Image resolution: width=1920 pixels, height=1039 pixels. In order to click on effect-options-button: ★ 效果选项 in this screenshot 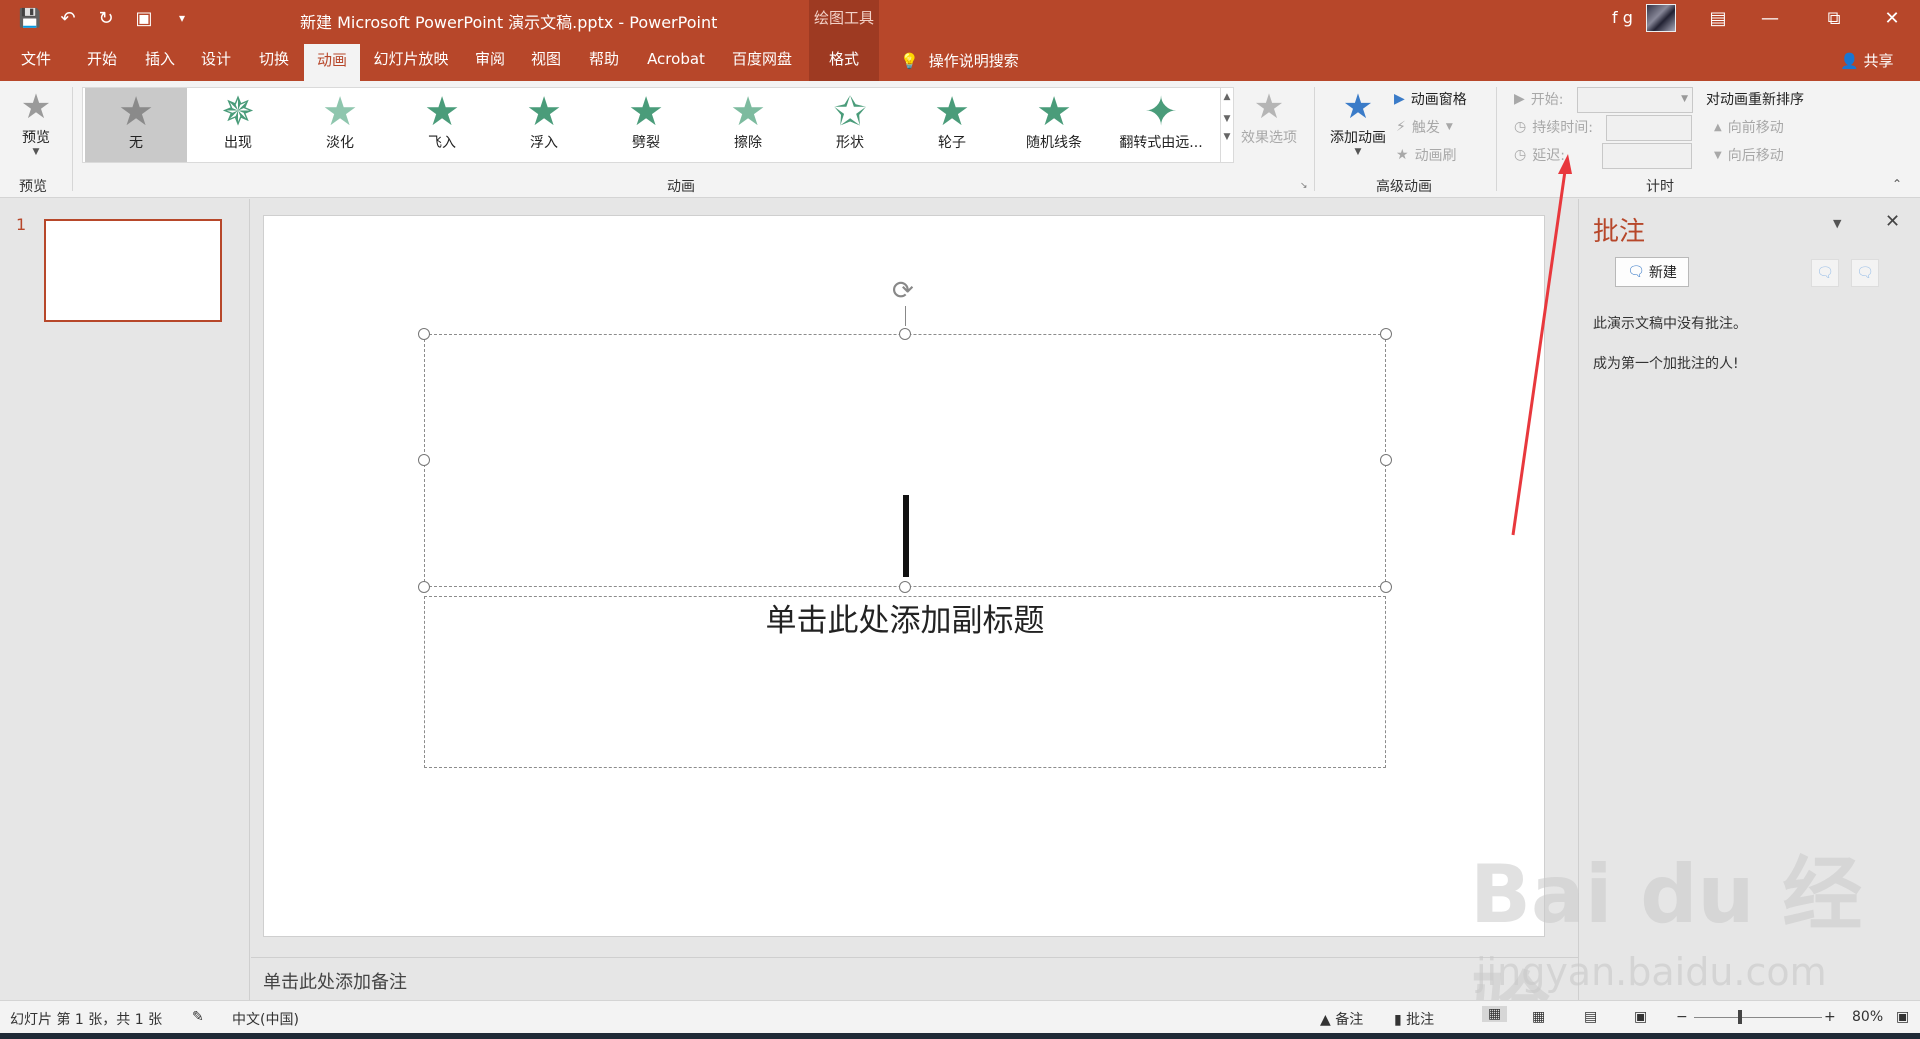, I will do `click(1269, 117)`.